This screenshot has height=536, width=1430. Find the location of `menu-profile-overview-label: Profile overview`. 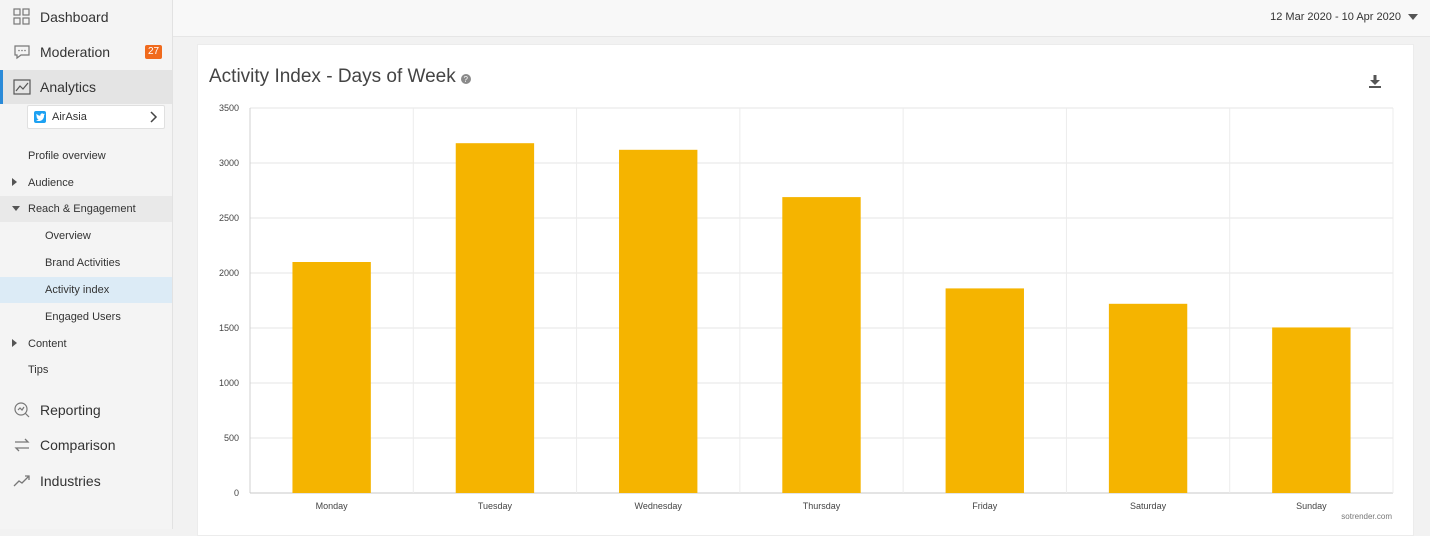

menu-profile-overview-label: Profile overview is located at coordinates (67, 156).